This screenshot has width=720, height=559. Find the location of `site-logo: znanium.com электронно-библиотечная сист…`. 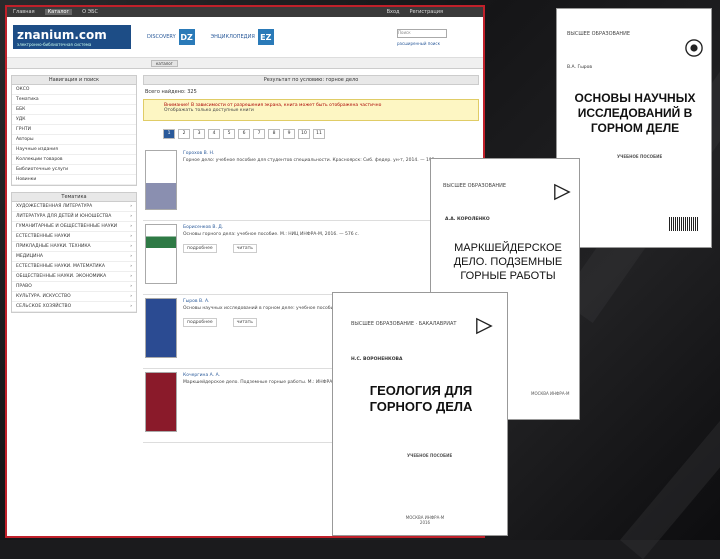

site-logo: znanium.com электронно-библиотечная сист… is located at coordinates (72, 37).